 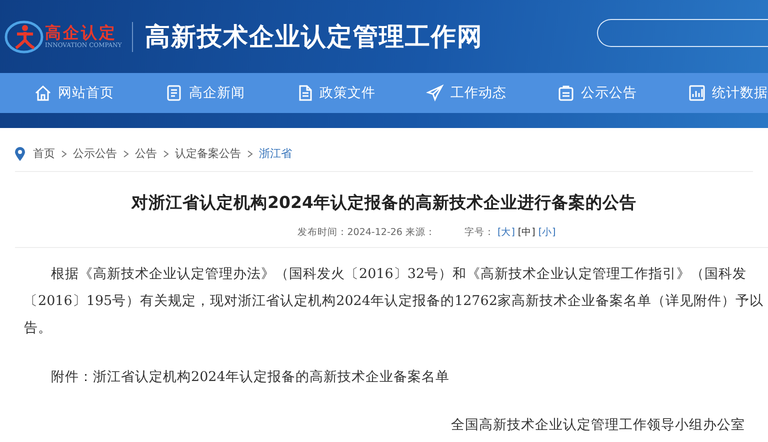 I want to click on logo-text: 高企认定, so click(x=81, y=33).